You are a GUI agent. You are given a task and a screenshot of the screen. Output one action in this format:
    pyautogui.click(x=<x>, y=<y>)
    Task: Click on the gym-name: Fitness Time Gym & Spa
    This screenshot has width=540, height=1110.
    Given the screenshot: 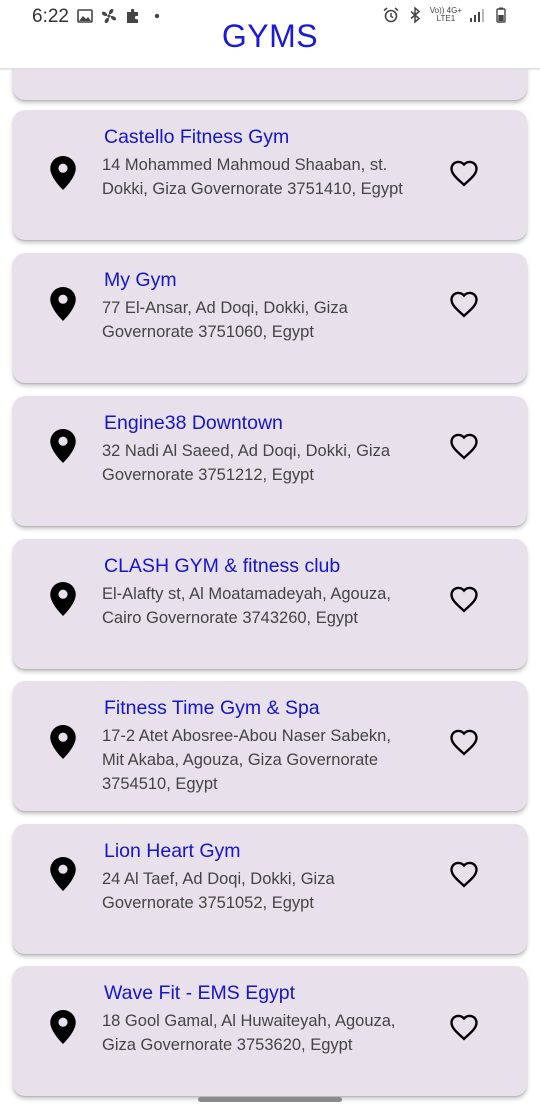 What is the action you would take?
    pyautogui.click(x=212, y=708)
    